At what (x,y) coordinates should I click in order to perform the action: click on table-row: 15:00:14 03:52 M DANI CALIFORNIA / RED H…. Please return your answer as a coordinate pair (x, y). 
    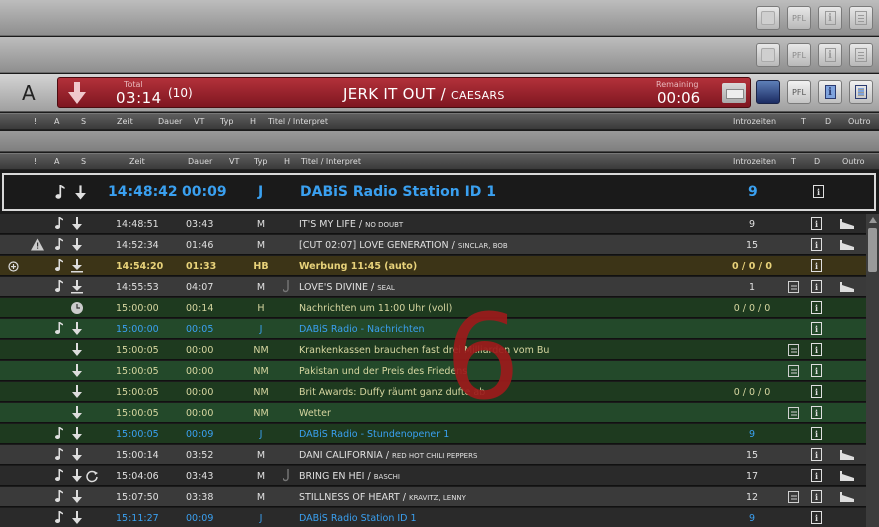
    Looking at the image, I should click on (433, 455).